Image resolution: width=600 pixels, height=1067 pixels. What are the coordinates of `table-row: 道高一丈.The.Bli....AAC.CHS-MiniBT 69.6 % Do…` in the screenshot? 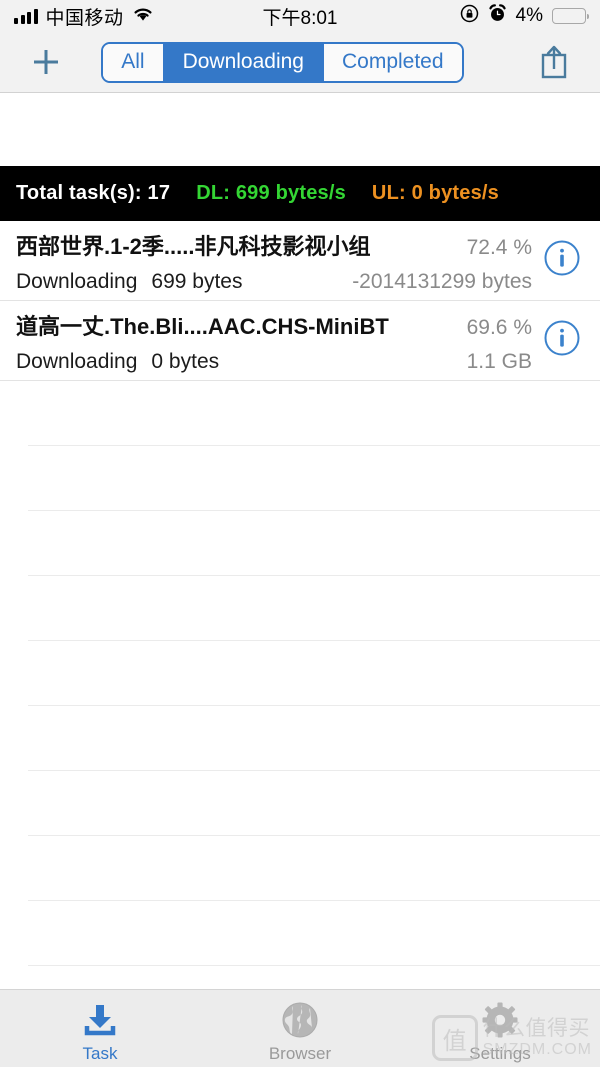 It's located at (300, 341).